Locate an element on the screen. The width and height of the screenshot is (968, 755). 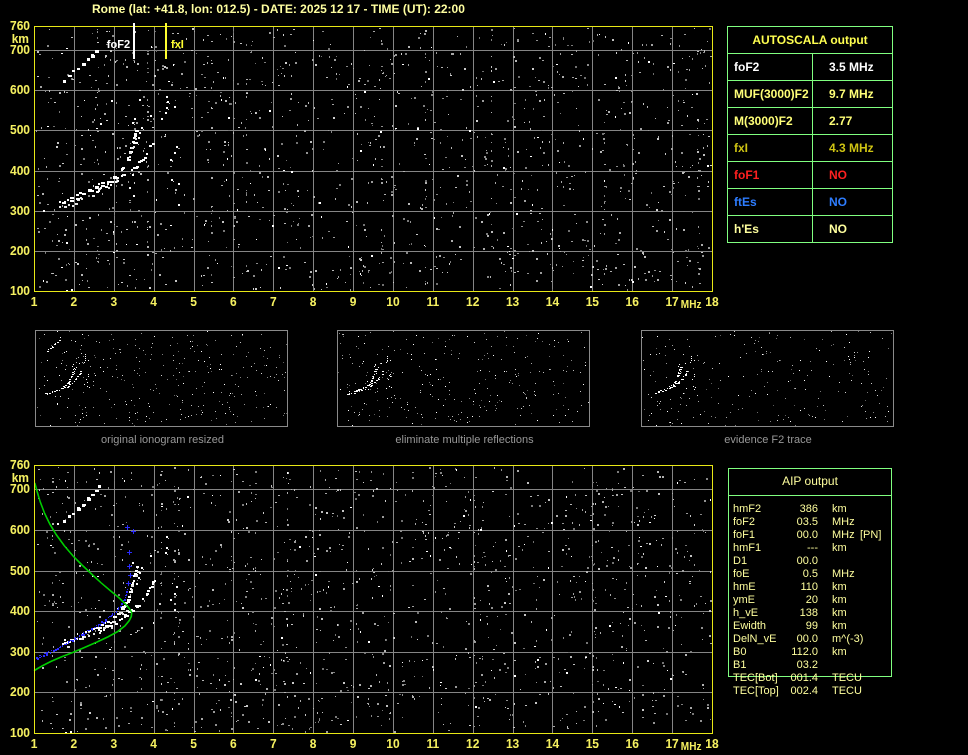
thumbnail-original-canvas is located at coordinates (161, 378).